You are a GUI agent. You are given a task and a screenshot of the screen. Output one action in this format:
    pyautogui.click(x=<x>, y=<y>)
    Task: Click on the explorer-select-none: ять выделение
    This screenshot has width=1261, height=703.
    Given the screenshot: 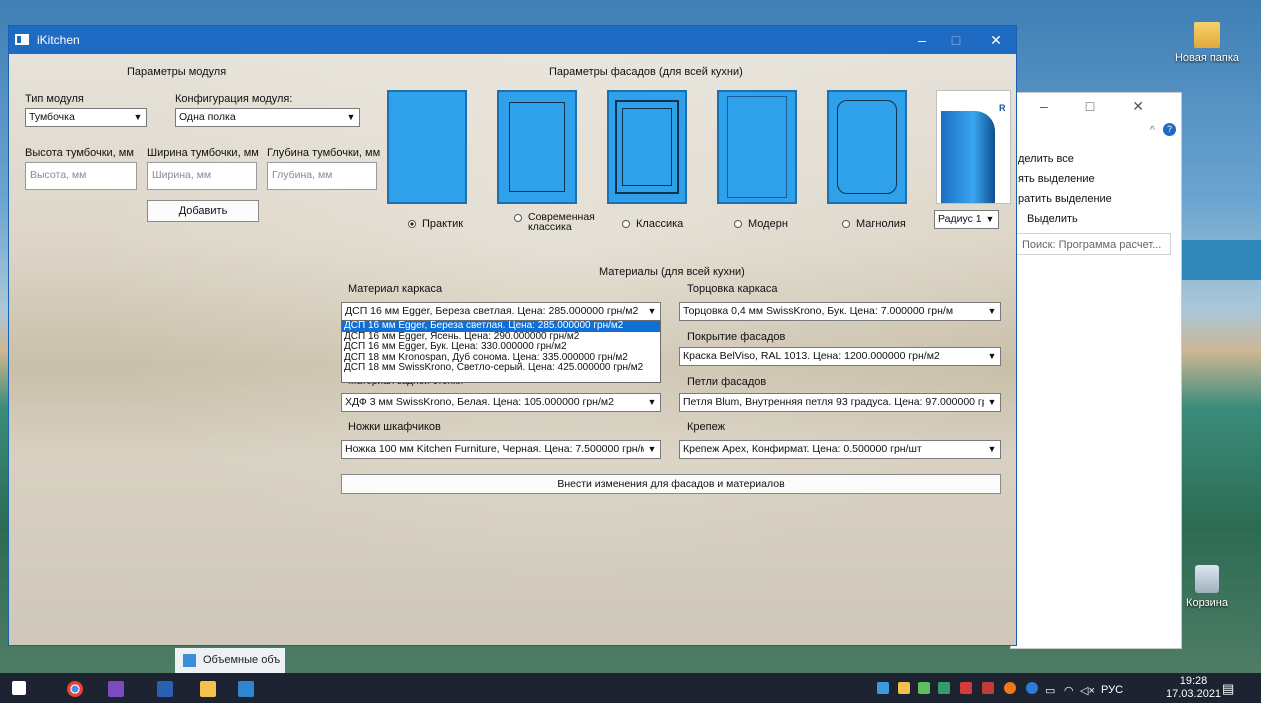 What is the action you would take?
    pyautogui.click(x=1056, y=179)
    